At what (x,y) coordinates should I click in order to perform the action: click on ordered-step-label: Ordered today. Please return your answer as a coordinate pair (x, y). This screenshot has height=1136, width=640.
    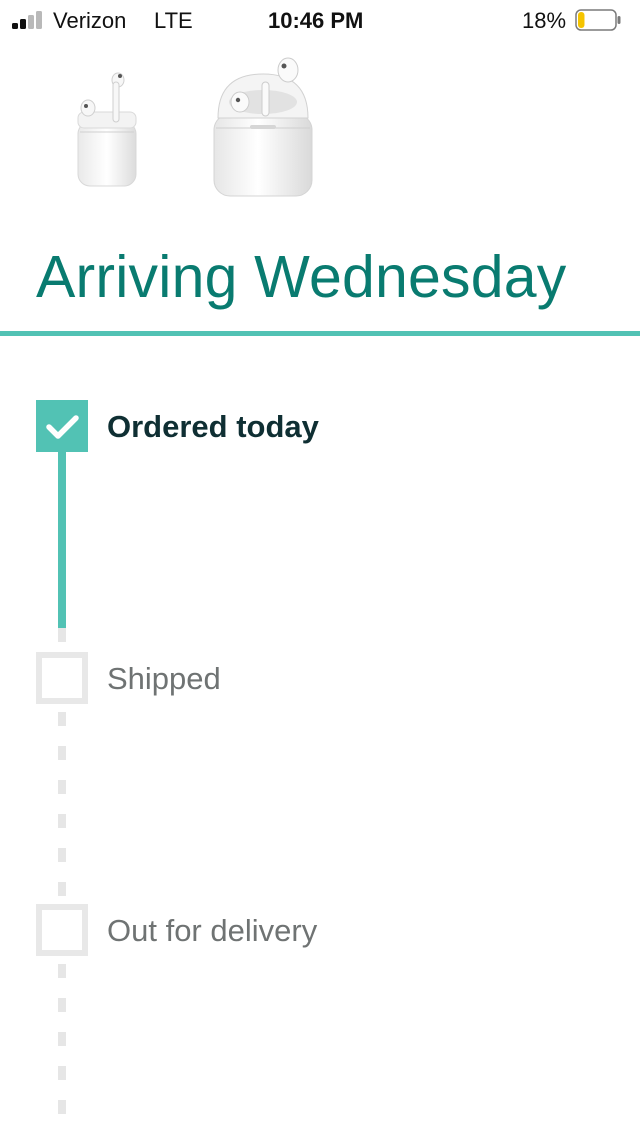
    Looking at the image, I should click on (213, 426).